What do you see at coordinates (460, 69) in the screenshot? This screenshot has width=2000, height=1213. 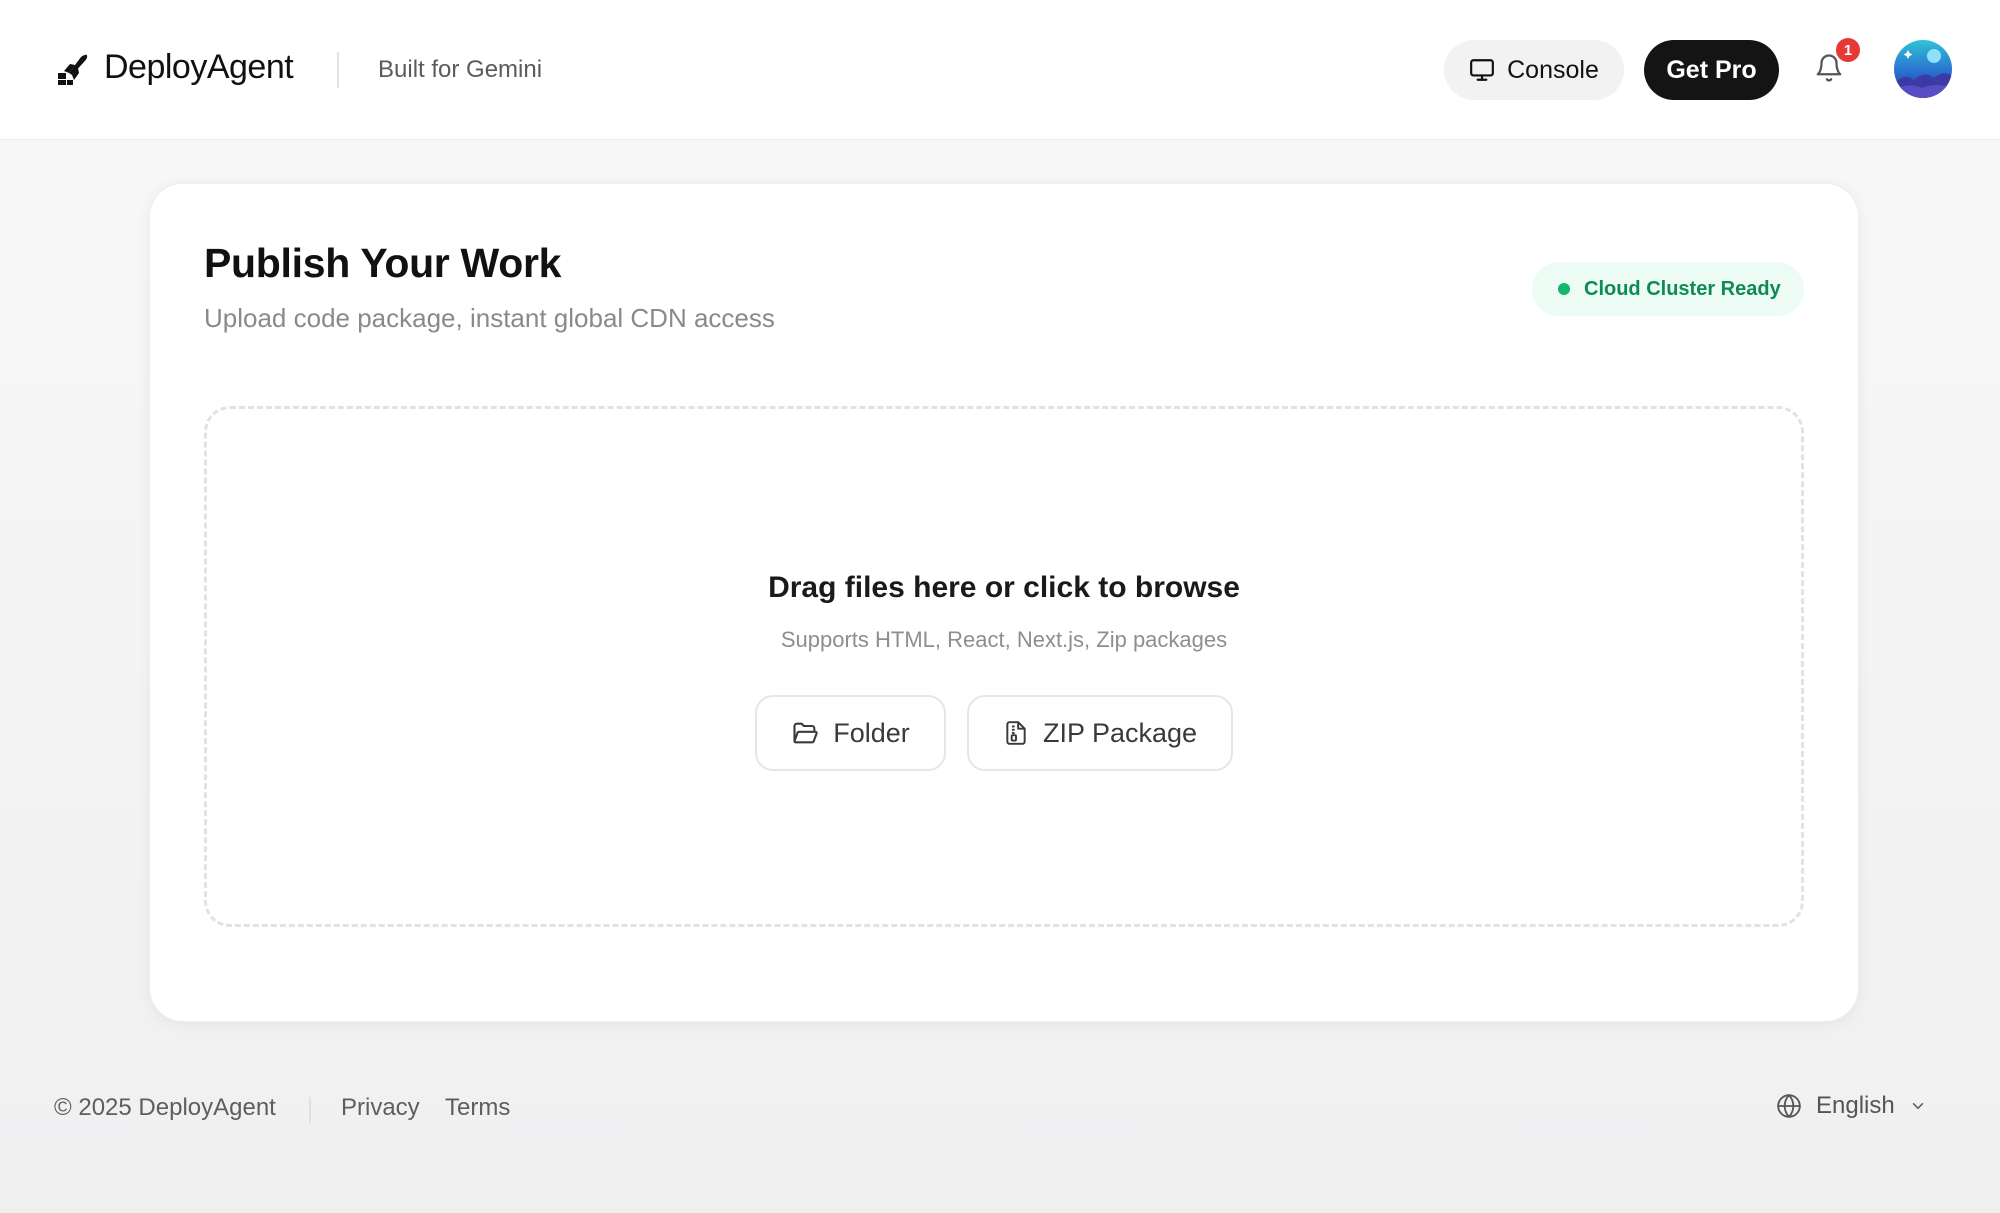 I see `tagline: Built for Gemini` at bounding box center [460, 69].